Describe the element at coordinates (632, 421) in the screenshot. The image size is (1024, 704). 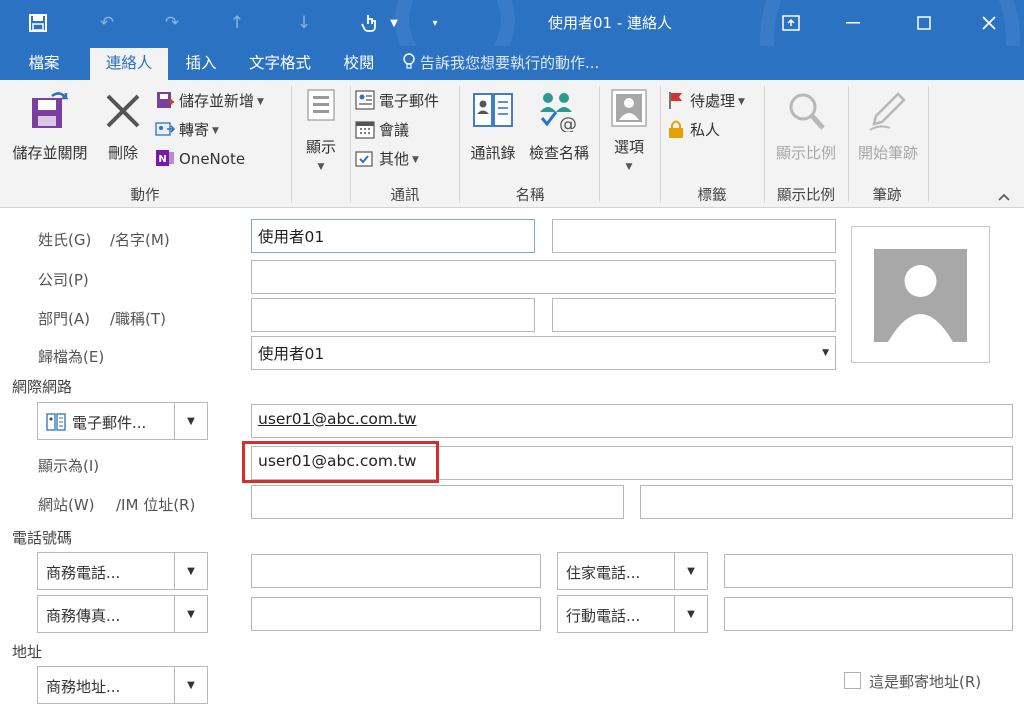
I see `email-field: user01@abc.com.tw` at that location.